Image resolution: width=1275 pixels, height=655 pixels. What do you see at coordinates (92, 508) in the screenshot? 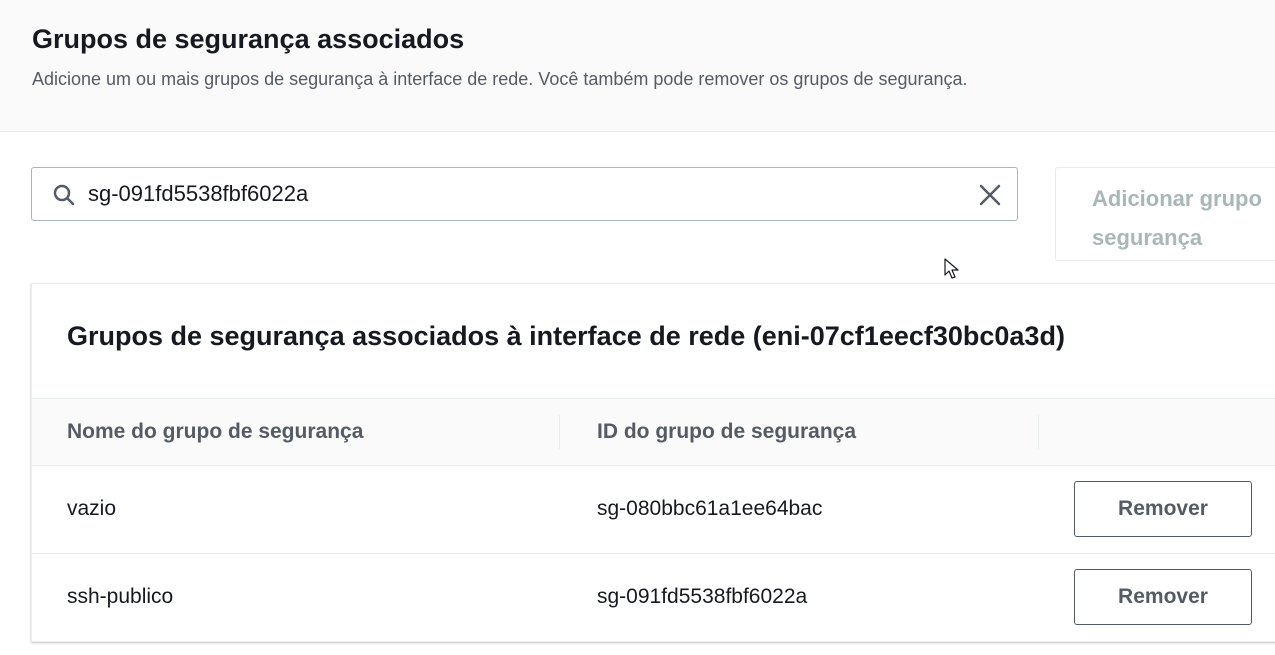
I see `security-group-name: vazio` at bounding box center [92, 508].